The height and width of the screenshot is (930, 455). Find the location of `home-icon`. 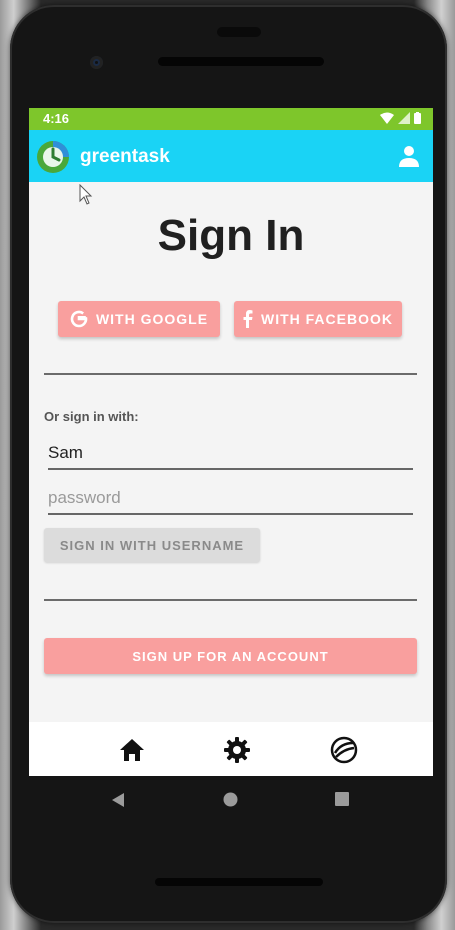

home-icon is located at coordinates (132, 750).